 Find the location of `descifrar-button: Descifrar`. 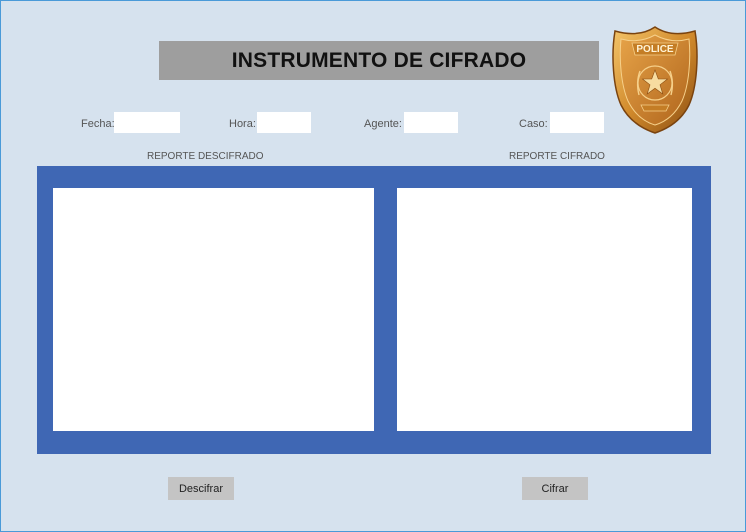

descifrar-button: Descifrar is located at coordinates (201, 488).